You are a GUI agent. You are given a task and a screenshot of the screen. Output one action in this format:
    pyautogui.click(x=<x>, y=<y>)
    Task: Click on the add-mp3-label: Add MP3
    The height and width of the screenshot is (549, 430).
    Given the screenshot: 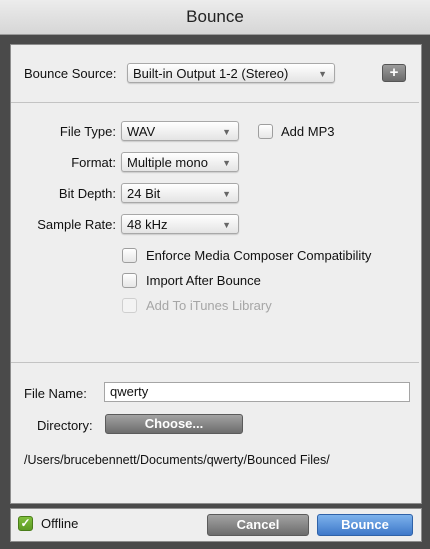 What is the action you would take?
    pyautogui.click(x=308, y=131)
    